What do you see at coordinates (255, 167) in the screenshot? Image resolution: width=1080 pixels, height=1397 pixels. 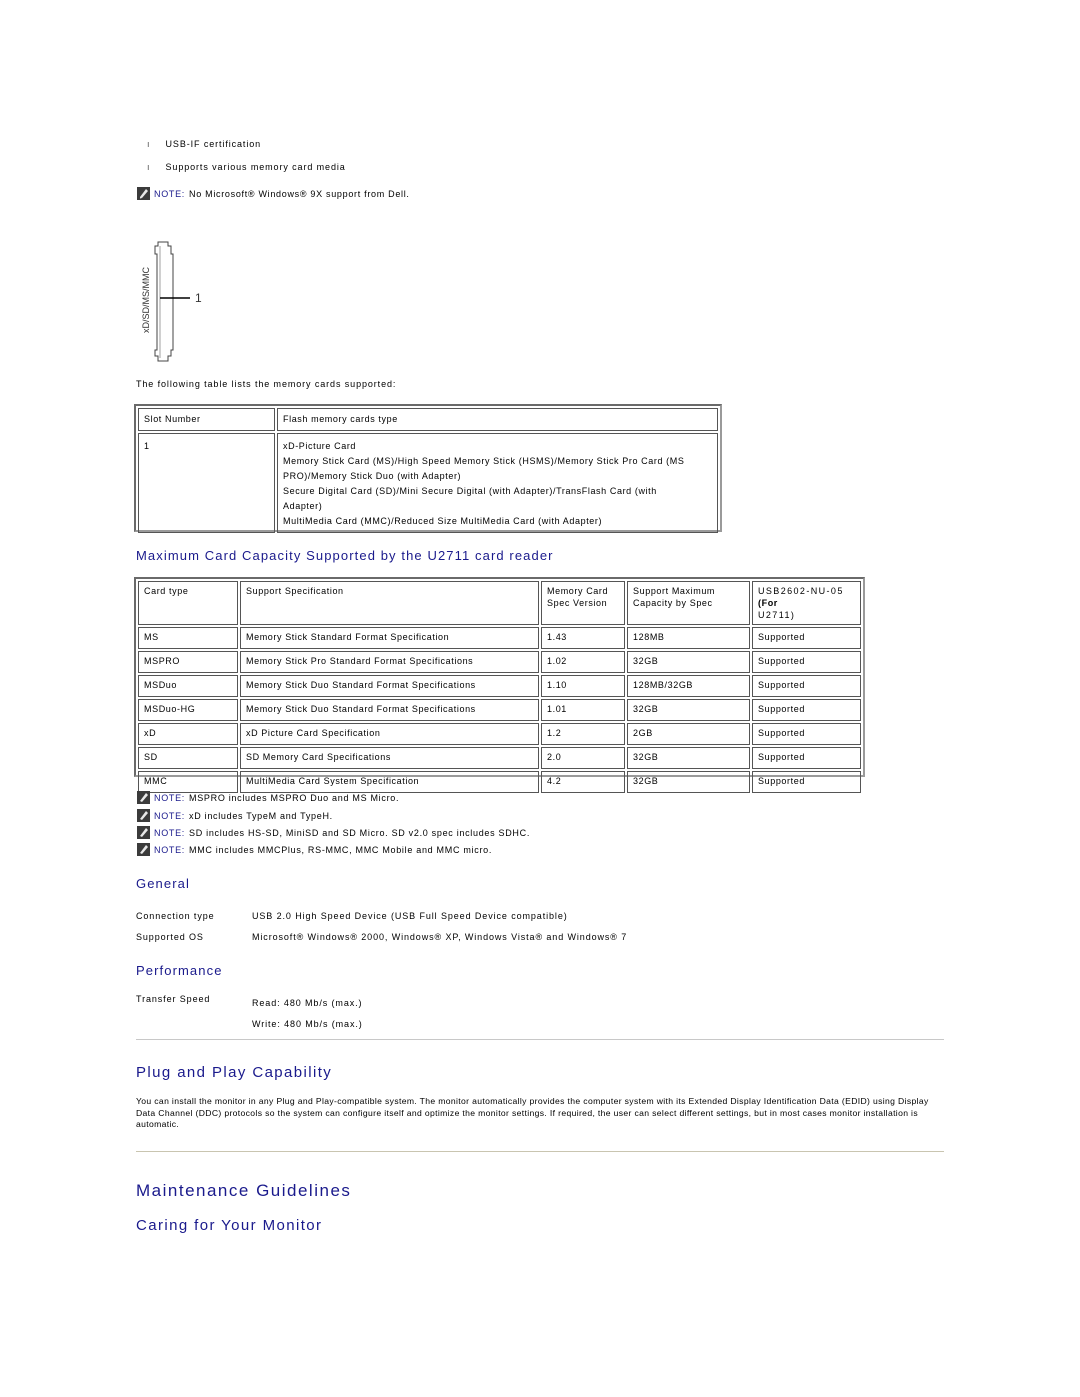 I see `bullet-text: Supports various memory card media` at bounding box center [255, 167].